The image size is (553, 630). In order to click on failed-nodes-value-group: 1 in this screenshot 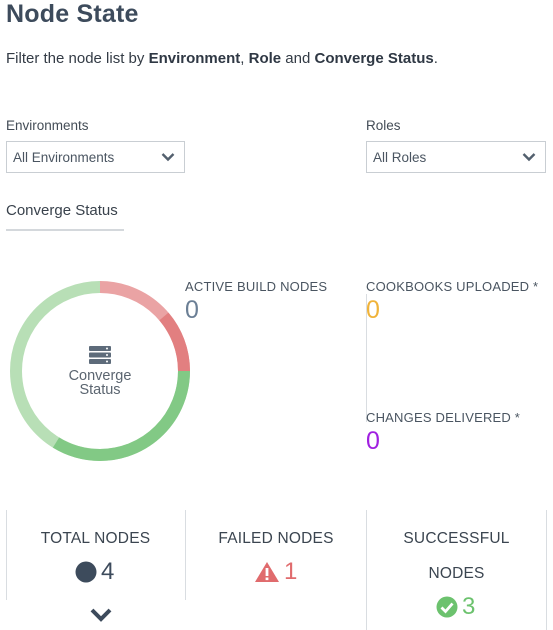, I will do `click(275, 572)`.